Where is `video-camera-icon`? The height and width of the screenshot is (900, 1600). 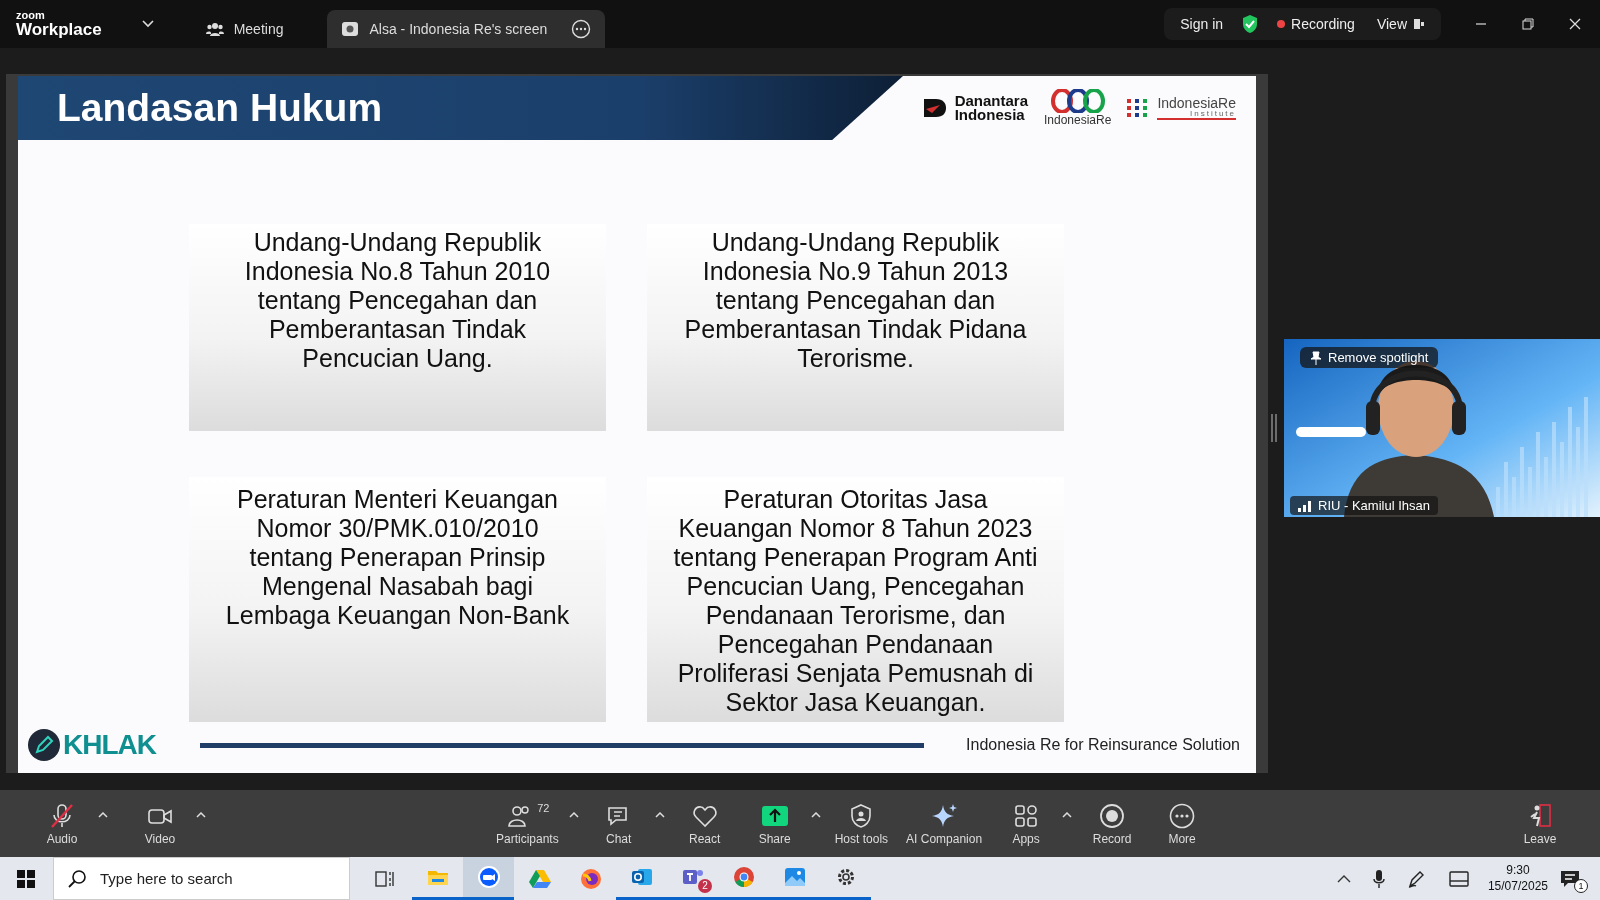 video-camera-icon is located at coordinates (488, 877).